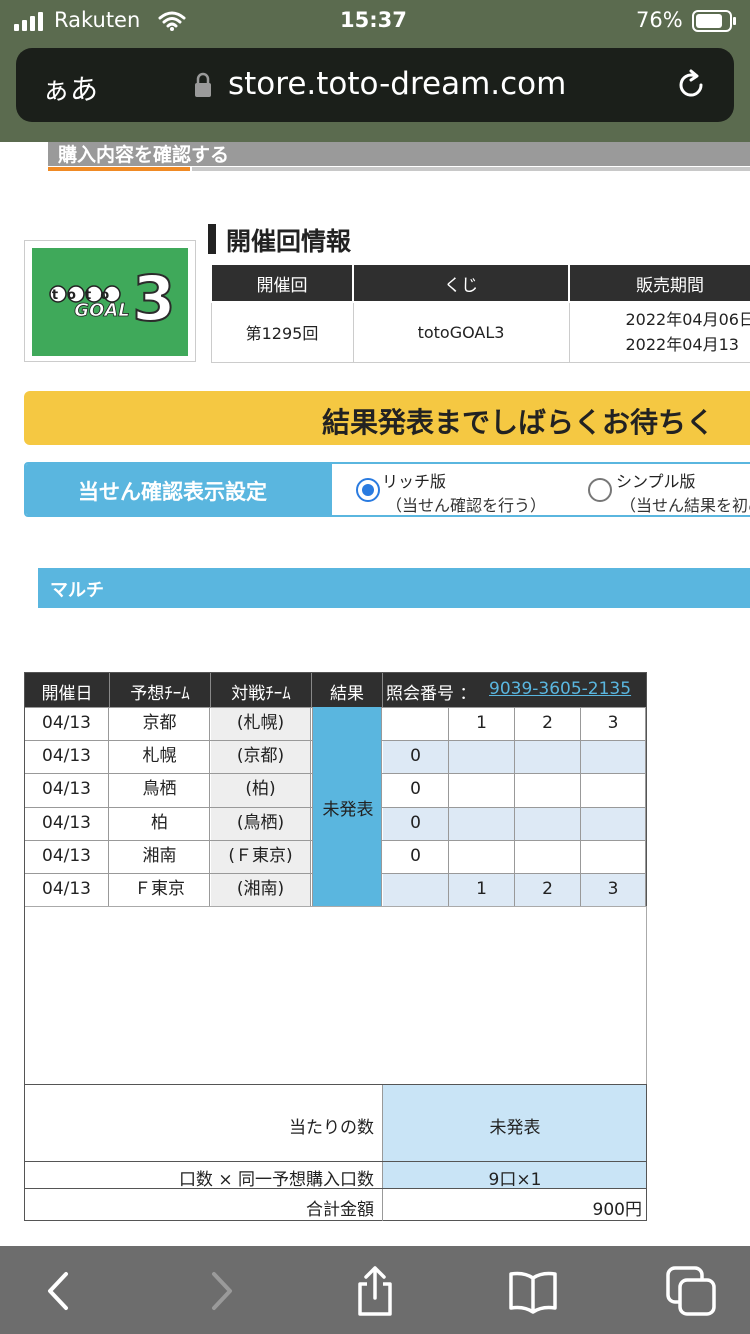 The height and width of the screenshot is (1334, 750). What do you see at coordinates (203, 85) in the screenshot?
I see `lock-icon` at bounding box center [203, 85].